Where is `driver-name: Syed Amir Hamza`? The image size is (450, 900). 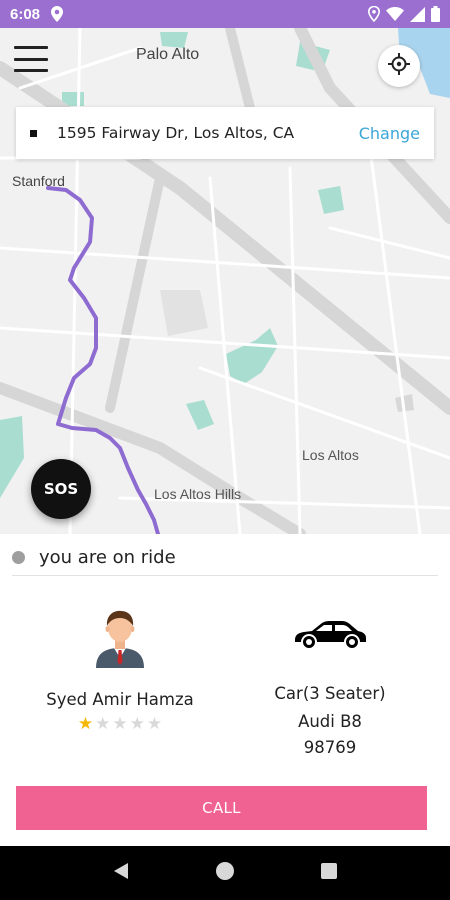 driver-name: Syed Amir Hamza is located at coordinates (120, 699).